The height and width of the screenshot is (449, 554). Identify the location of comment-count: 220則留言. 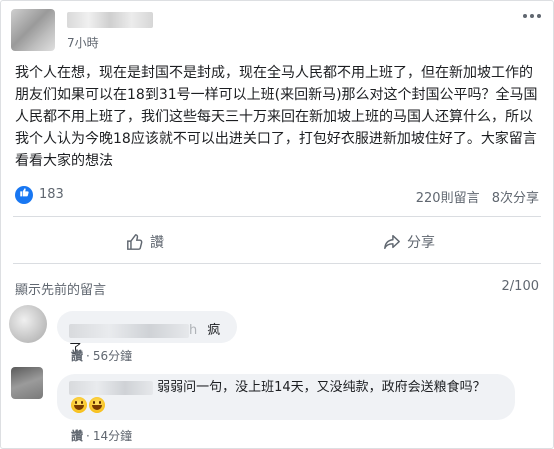
(448, 198).